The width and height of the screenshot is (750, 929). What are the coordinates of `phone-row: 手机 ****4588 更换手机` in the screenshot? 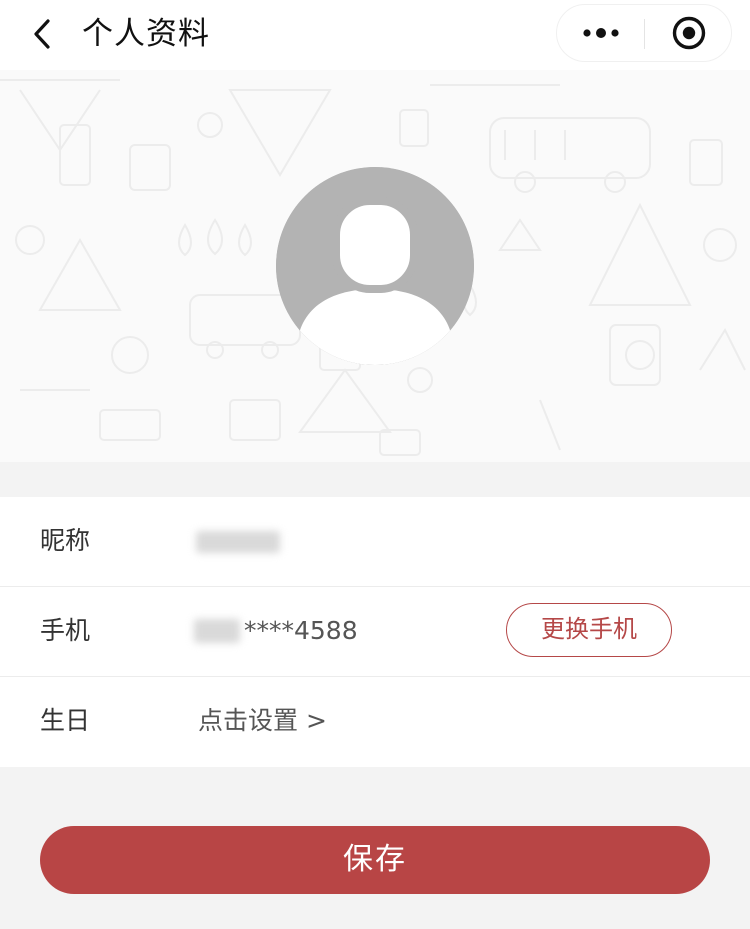 It's located at (375, 632).